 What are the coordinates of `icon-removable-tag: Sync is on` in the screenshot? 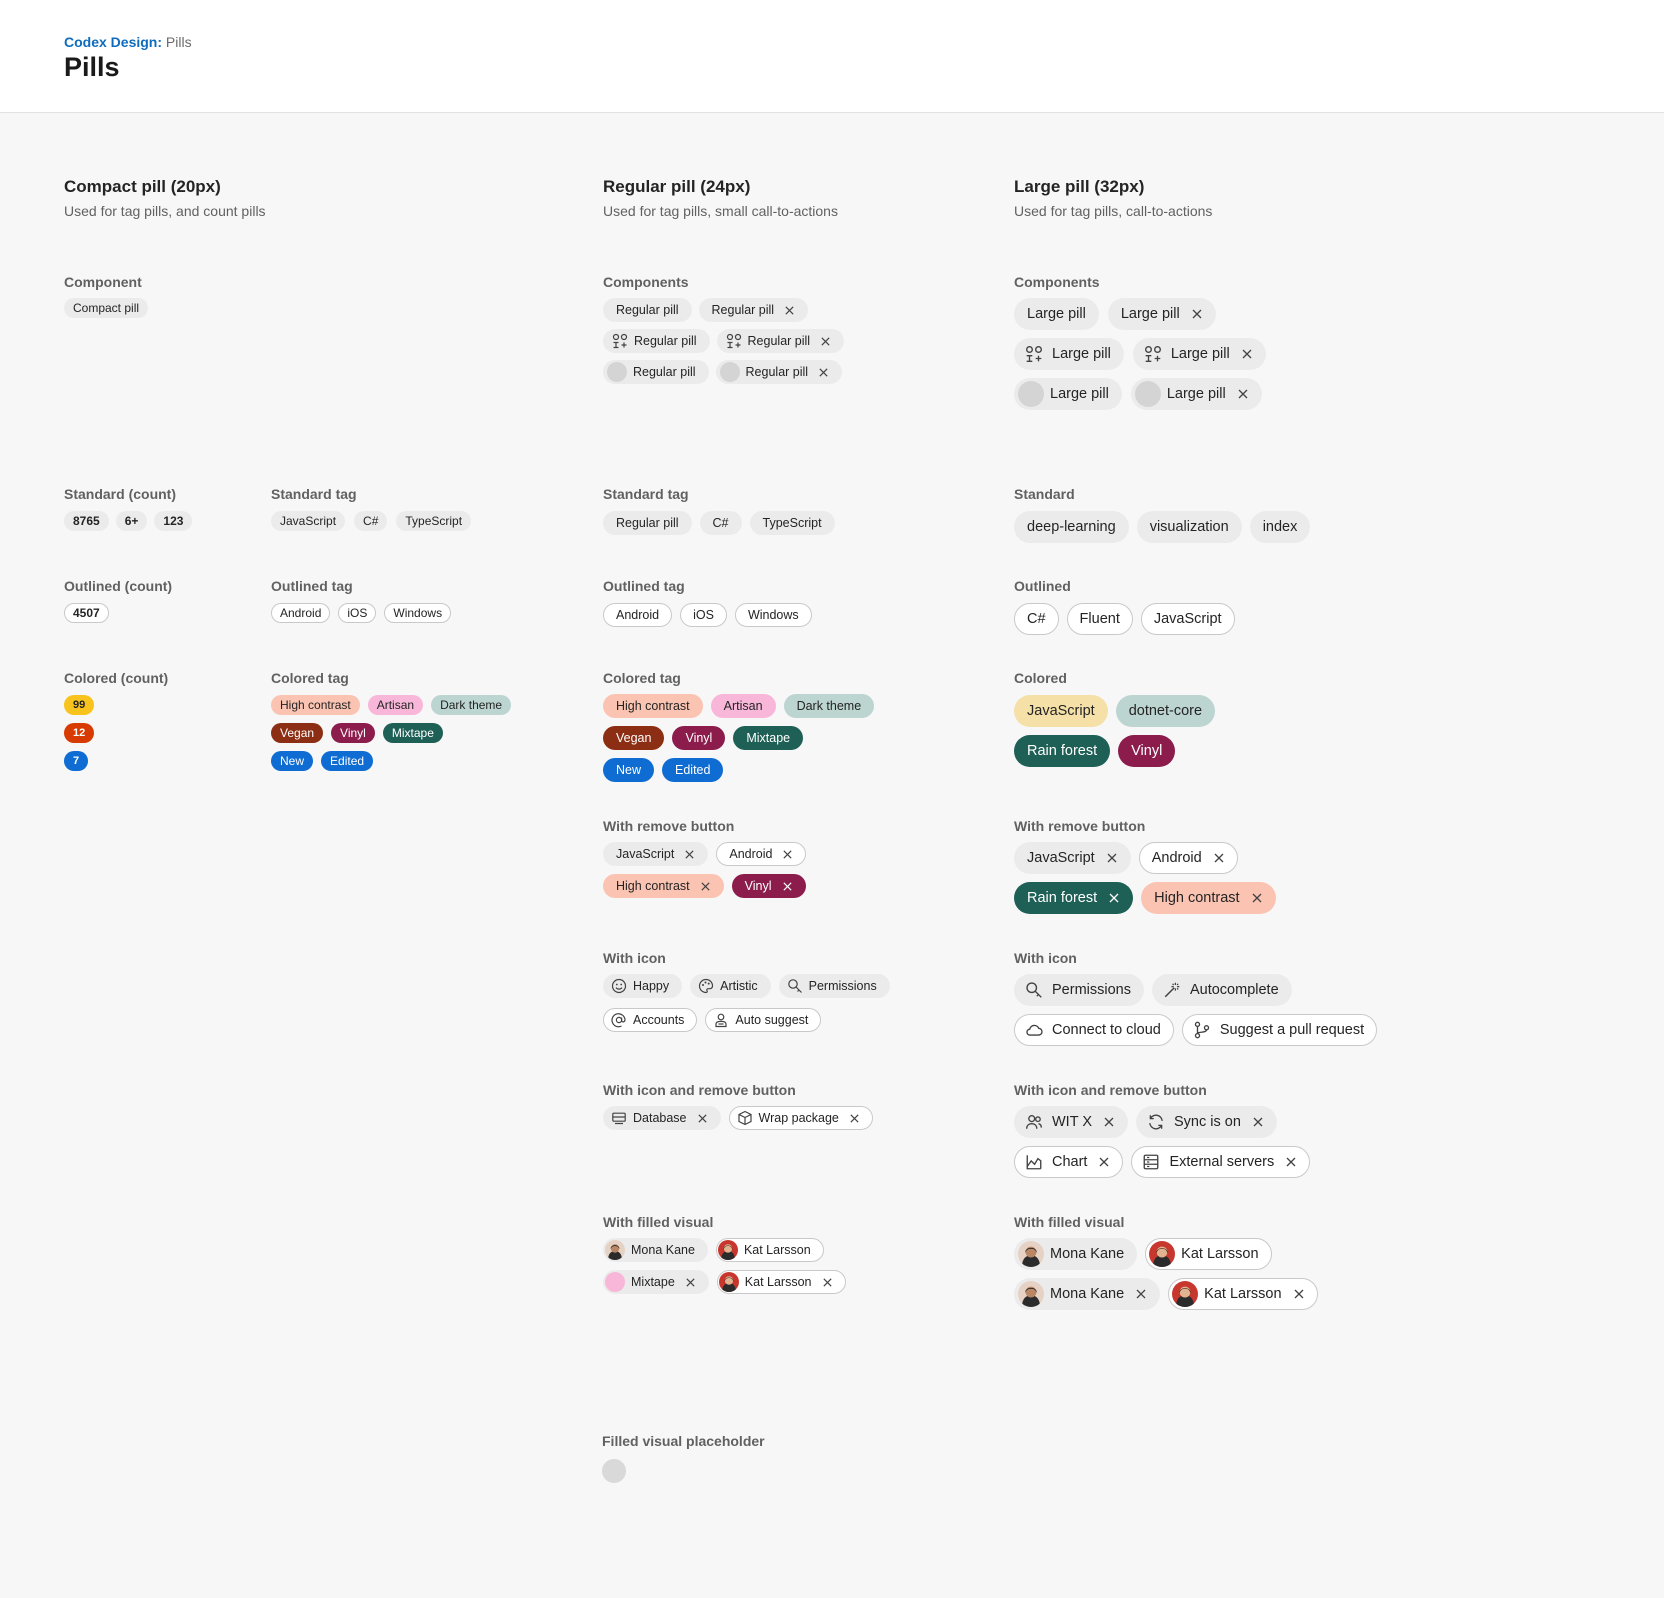 It's located at (1206, 1122).